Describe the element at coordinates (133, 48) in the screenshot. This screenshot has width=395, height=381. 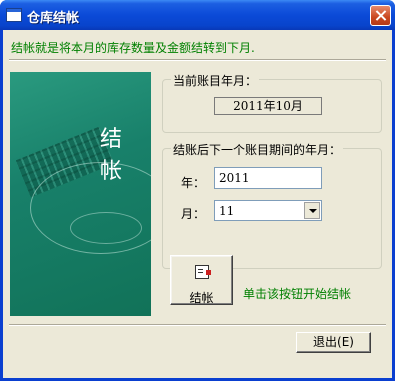
I see `intro-text: 结帐就是将本月的库存数量及金额结转到下月.` at that location.